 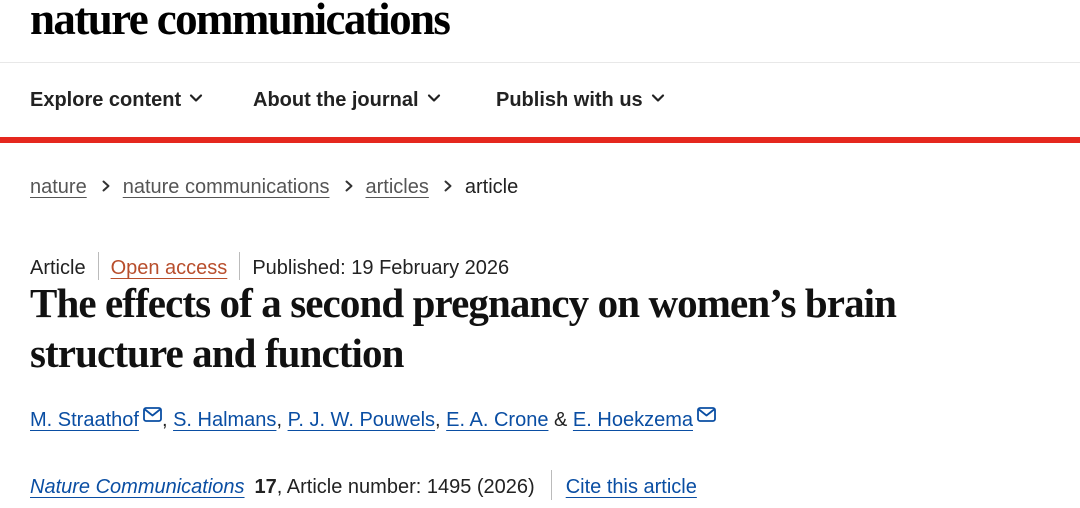 What do you see at coordinates (631, 487) in the screenshot?
I see `cite-this-article-link: Cite this article` at bounding box center [631, 487].